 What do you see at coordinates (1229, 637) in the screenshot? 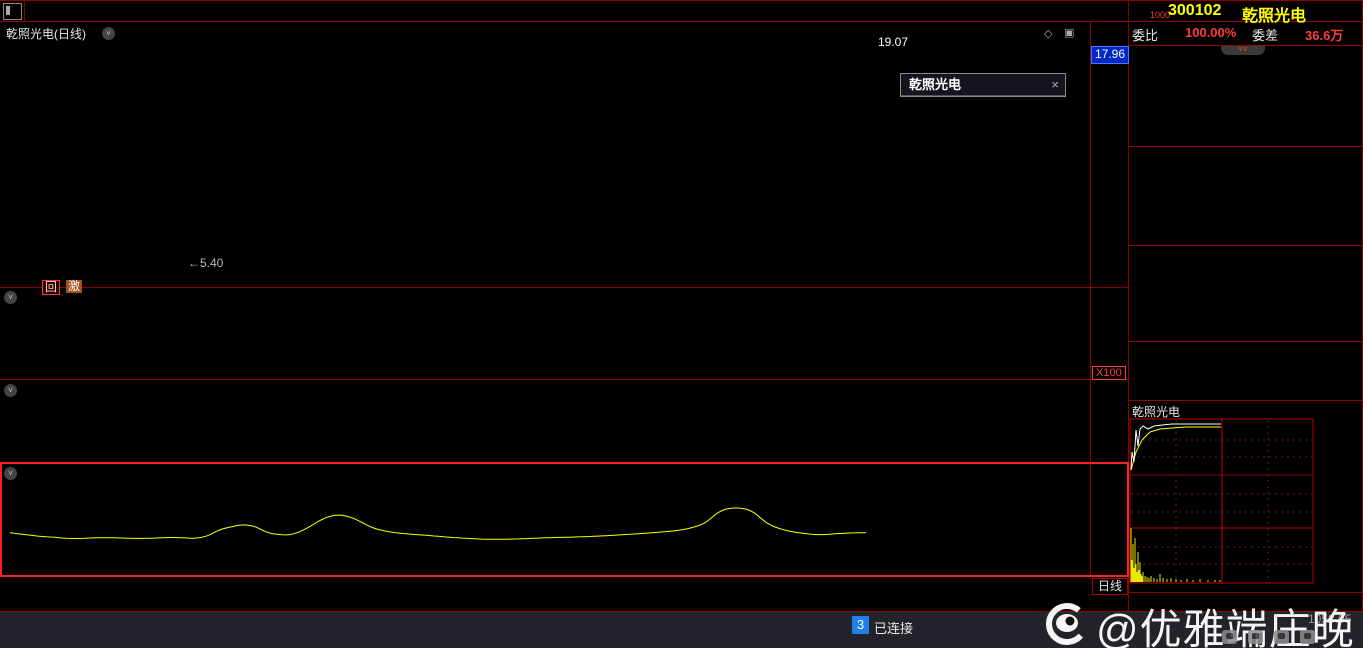
I see `notice-icon` at bounding box center [1229, 637].